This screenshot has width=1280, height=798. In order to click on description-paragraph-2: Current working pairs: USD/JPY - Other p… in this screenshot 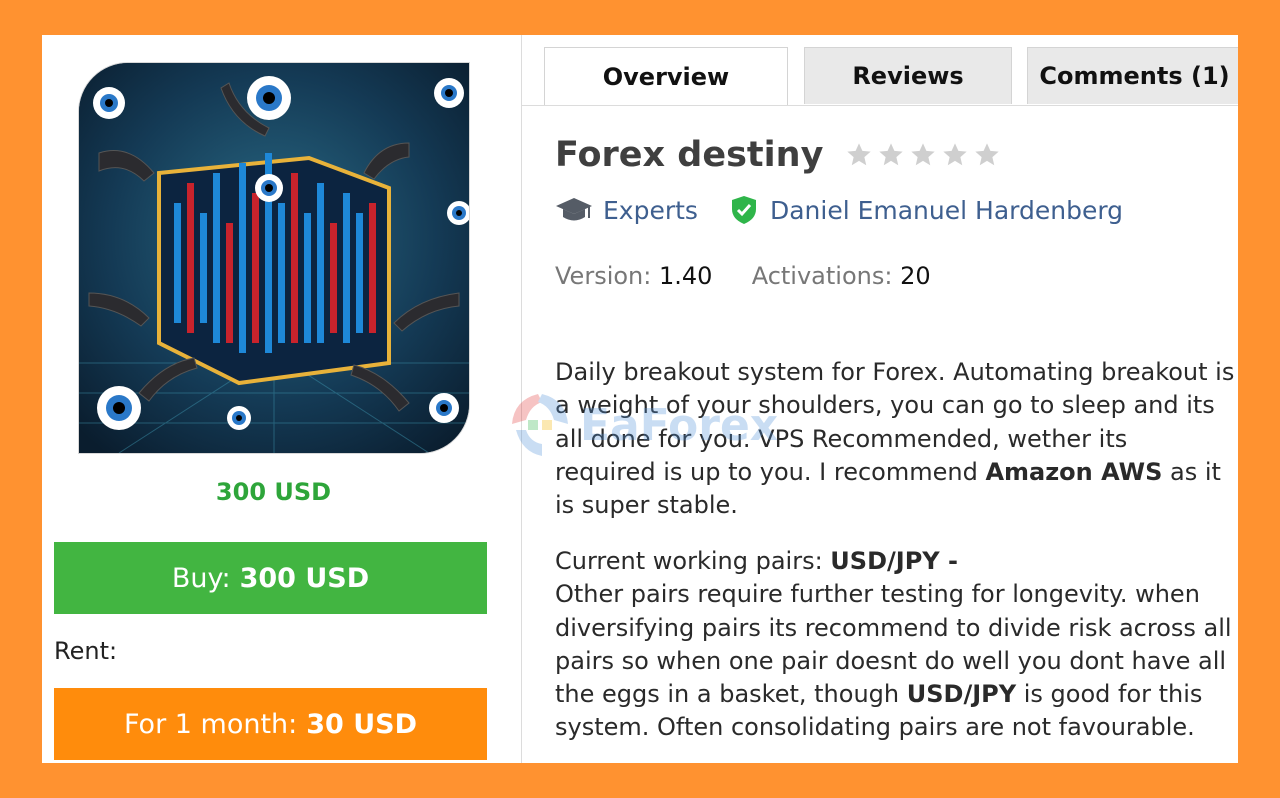, I will do `click(895, 645)`.